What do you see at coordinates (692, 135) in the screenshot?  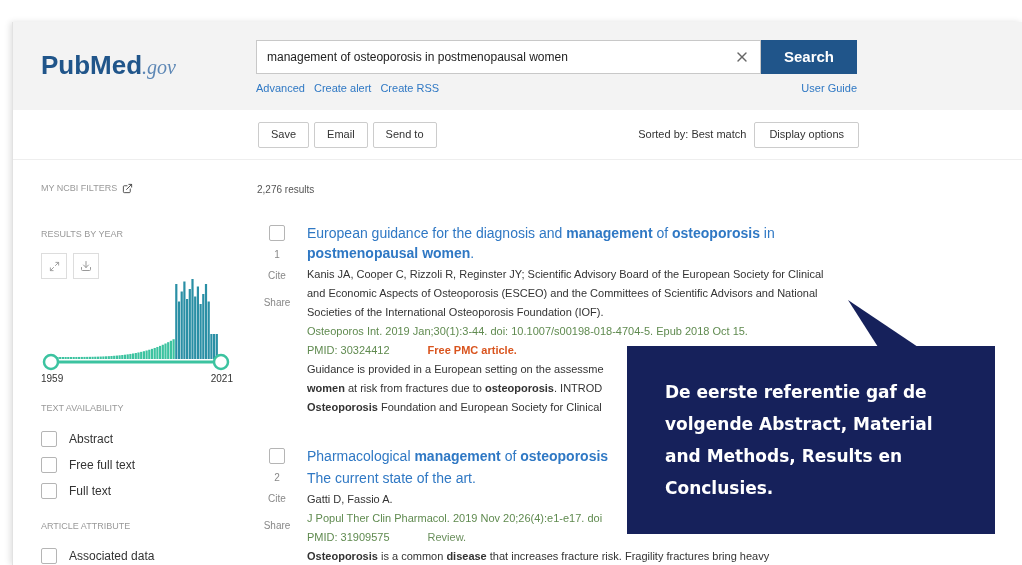 I see `sort-label: Sorted by: Best match` at bounding box center [692, 135].